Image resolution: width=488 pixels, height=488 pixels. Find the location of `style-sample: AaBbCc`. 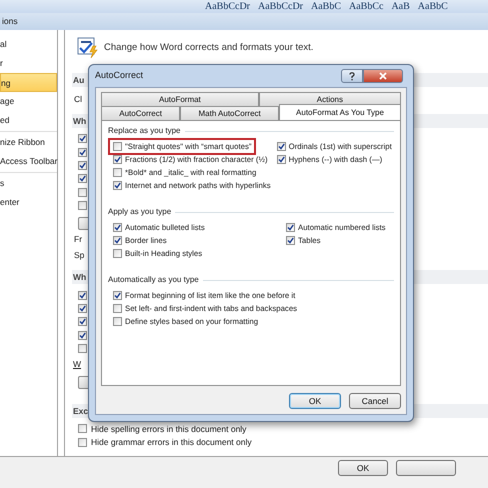

style-sample: AaBbCc is located at coordinates (366, 6).